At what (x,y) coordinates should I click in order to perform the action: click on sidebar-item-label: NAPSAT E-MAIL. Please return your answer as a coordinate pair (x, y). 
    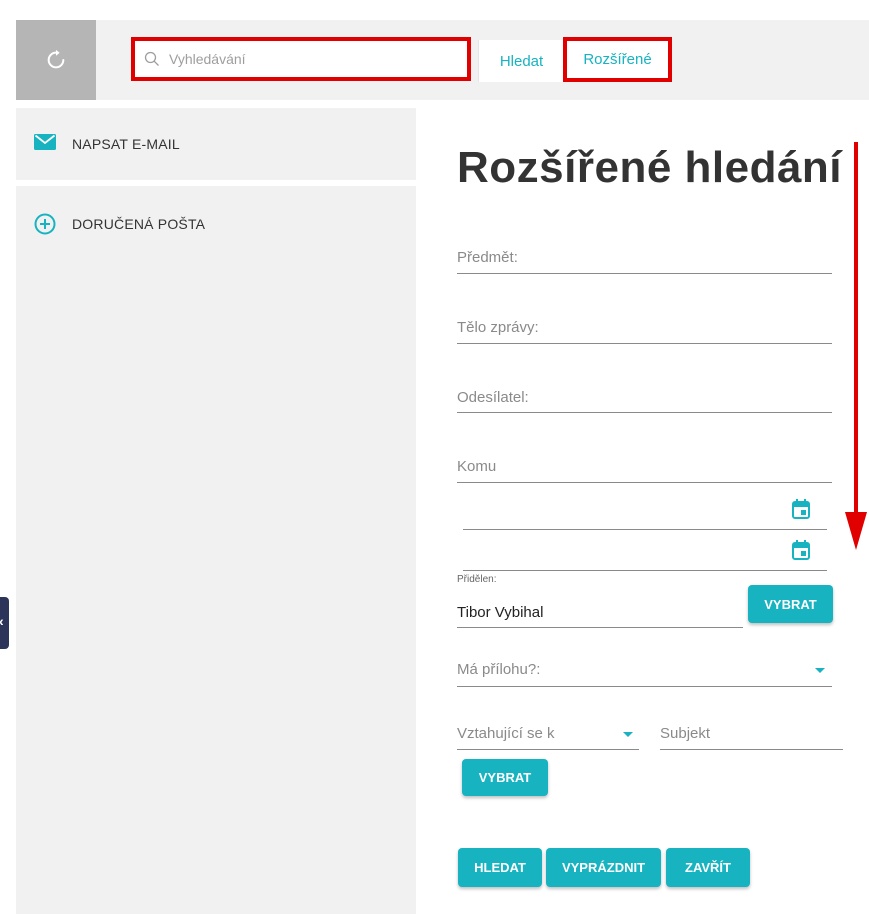
    Looking at the image, I should click on (126, 144).